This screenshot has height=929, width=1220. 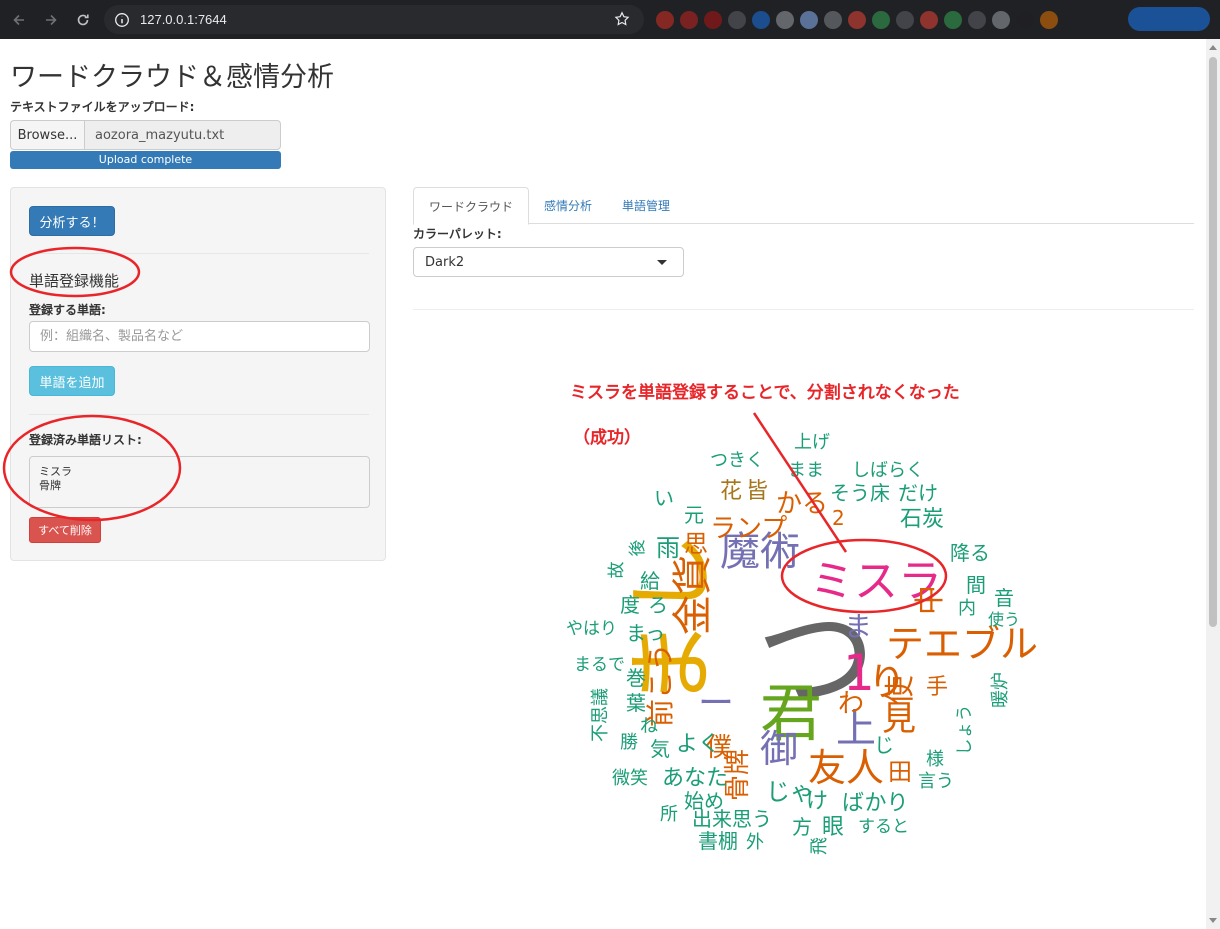 What do you see at coordinates (1169, 19) in the screenshot?
I see `profile-button` at bounding box center [1169, 19].